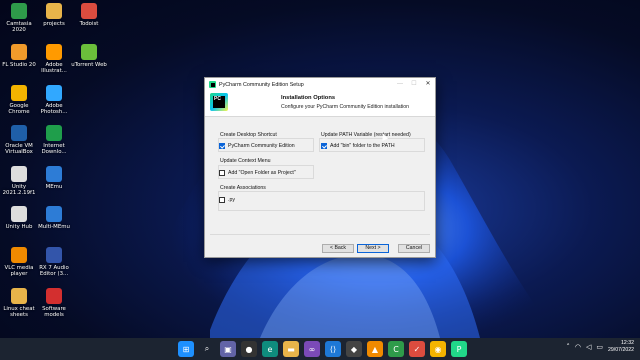  I want to click on windows-start-icon: ⊞, so click(186, 349).